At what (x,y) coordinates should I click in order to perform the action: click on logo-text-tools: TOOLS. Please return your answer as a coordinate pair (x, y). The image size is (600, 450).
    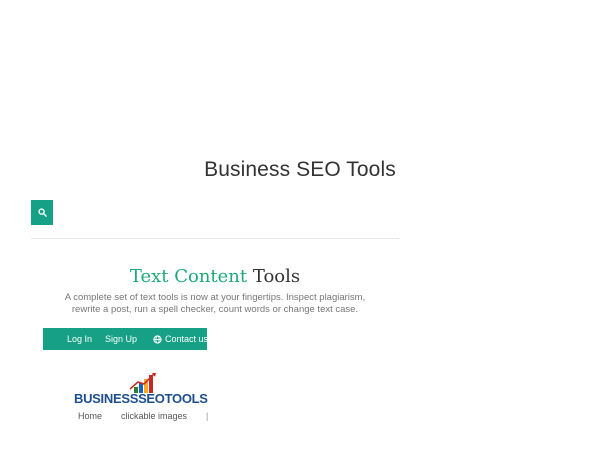
    Looking at the image, I should click on (186, 398).